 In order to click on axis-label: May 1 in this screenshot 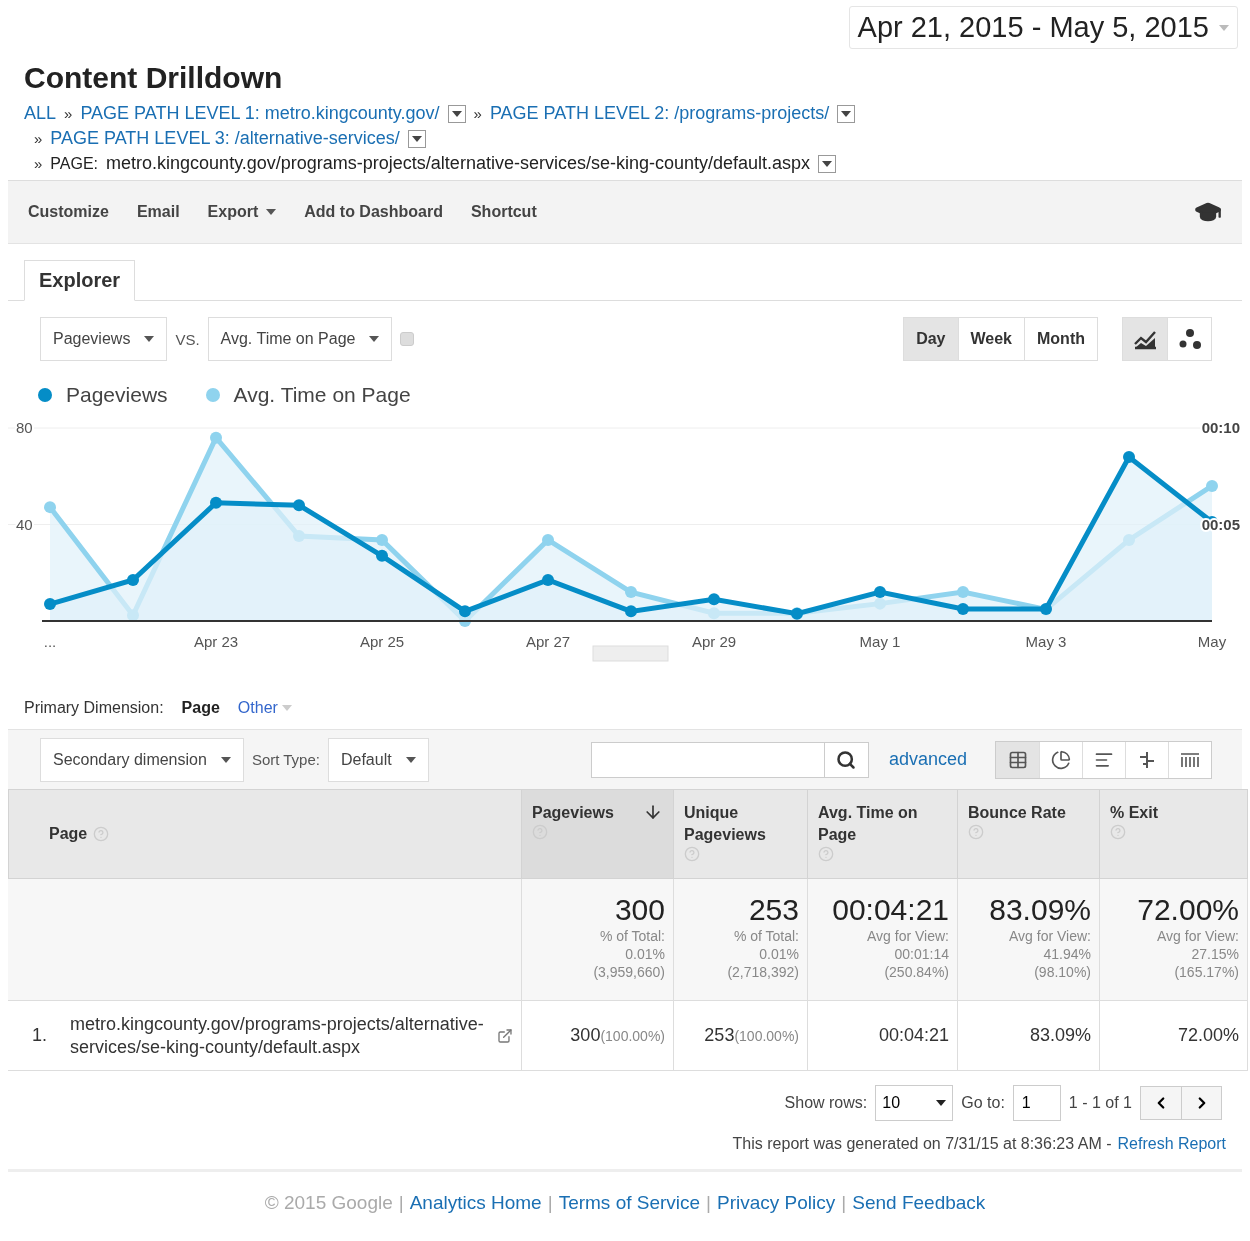, I will do `click(880, 641)`.